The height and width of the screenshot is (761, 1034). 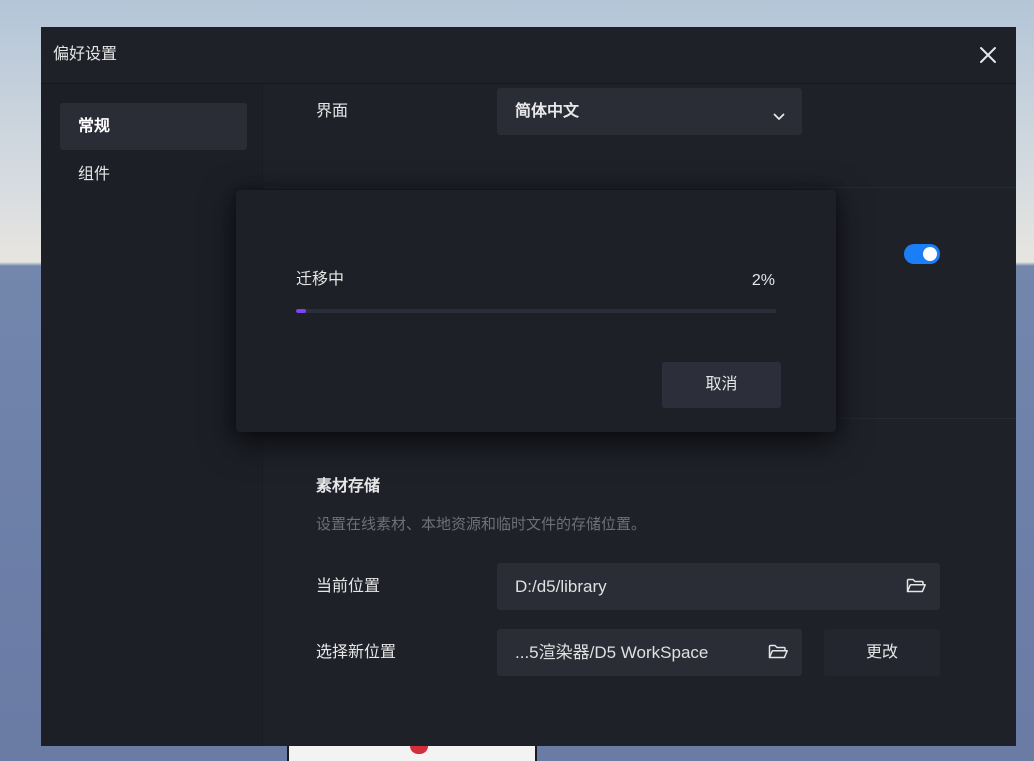 I want to click on new-location-field: ...5渲染器/D5 WorkSpace, so click(x=649, y=652).